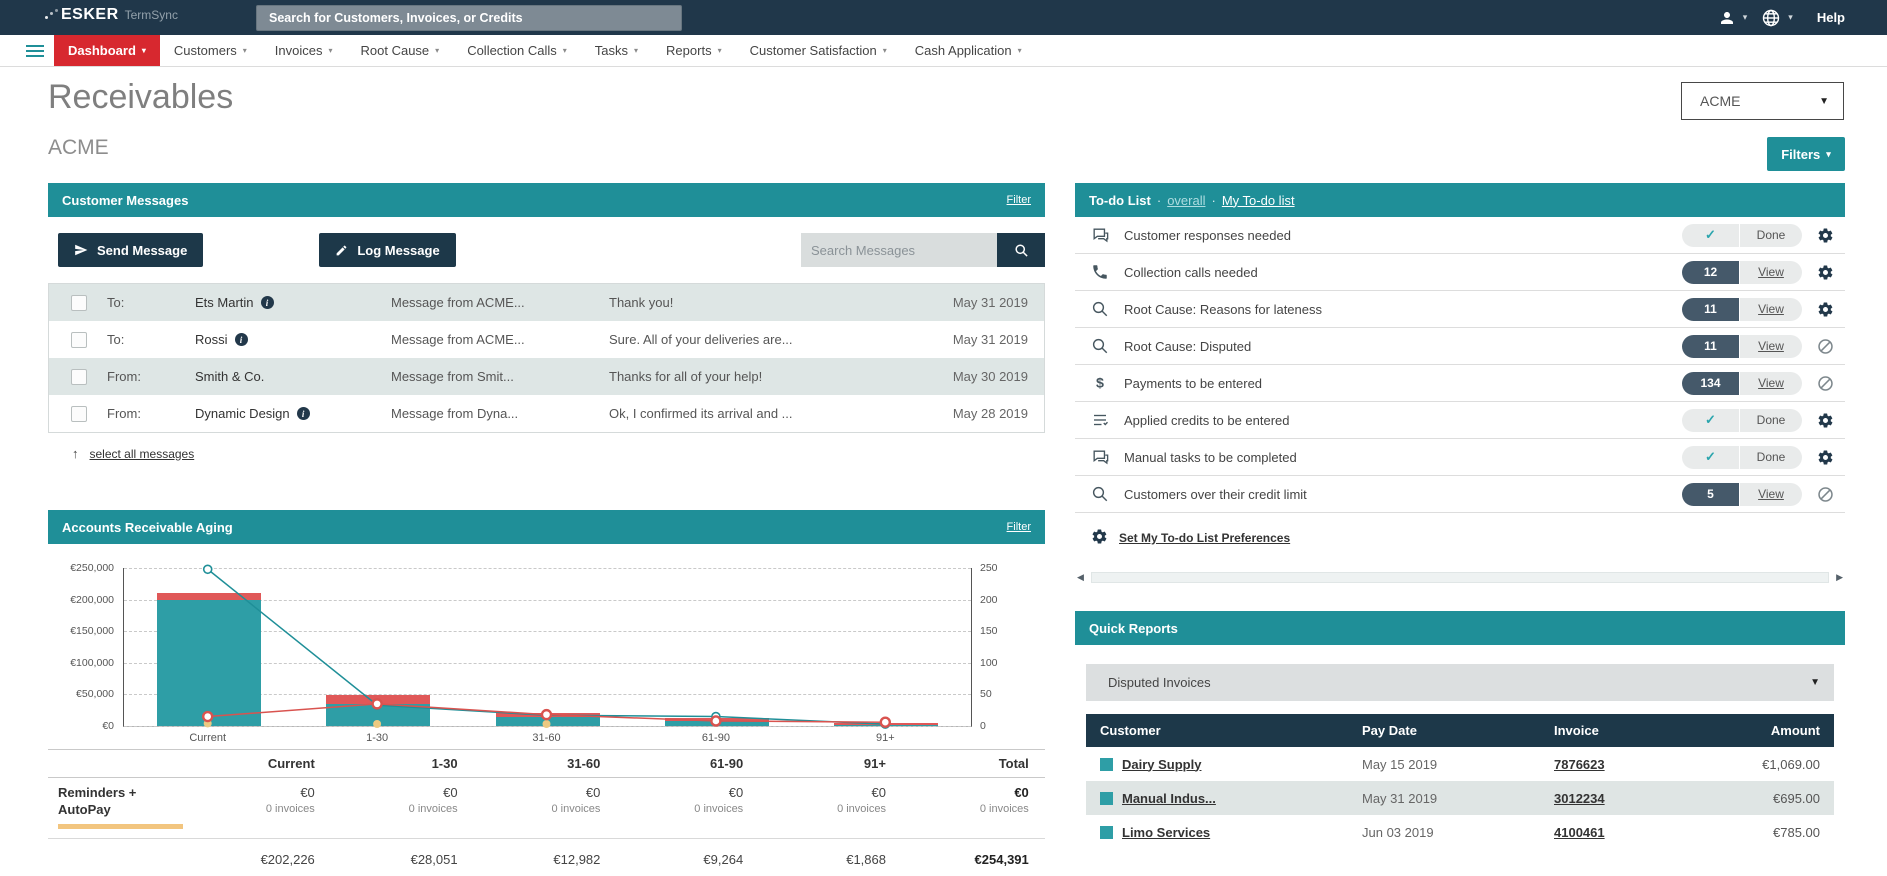  What do you see at coordinates (1727, 18) in the screenshot?
I see `user-icon` at bounding box center [1727, 18].